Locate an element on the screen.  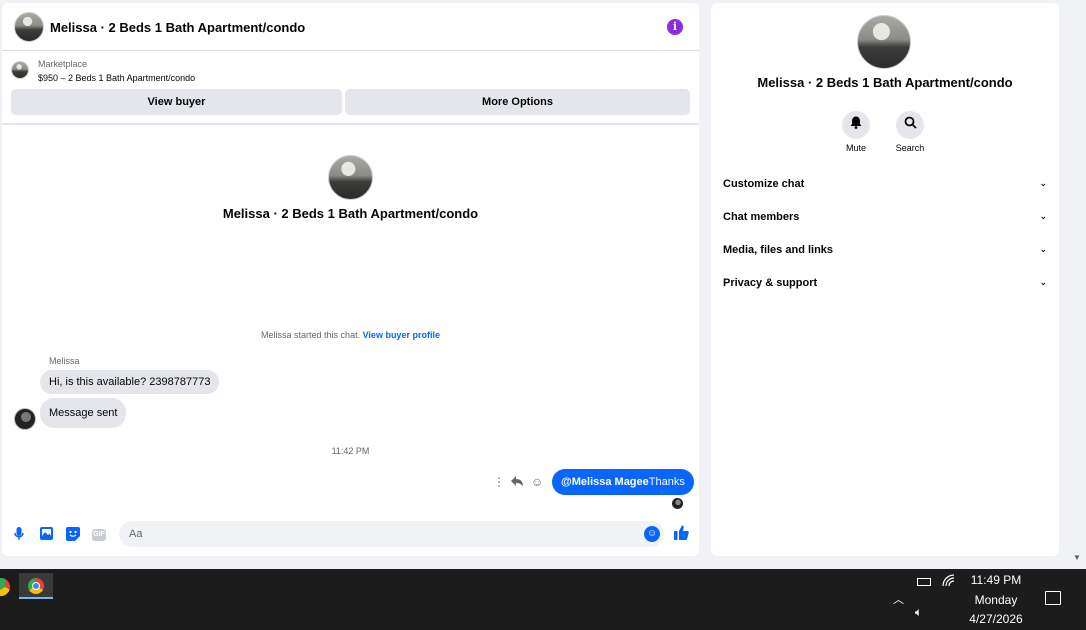
volume-icon: 🔈︎ is located at coordinates (918, 612).